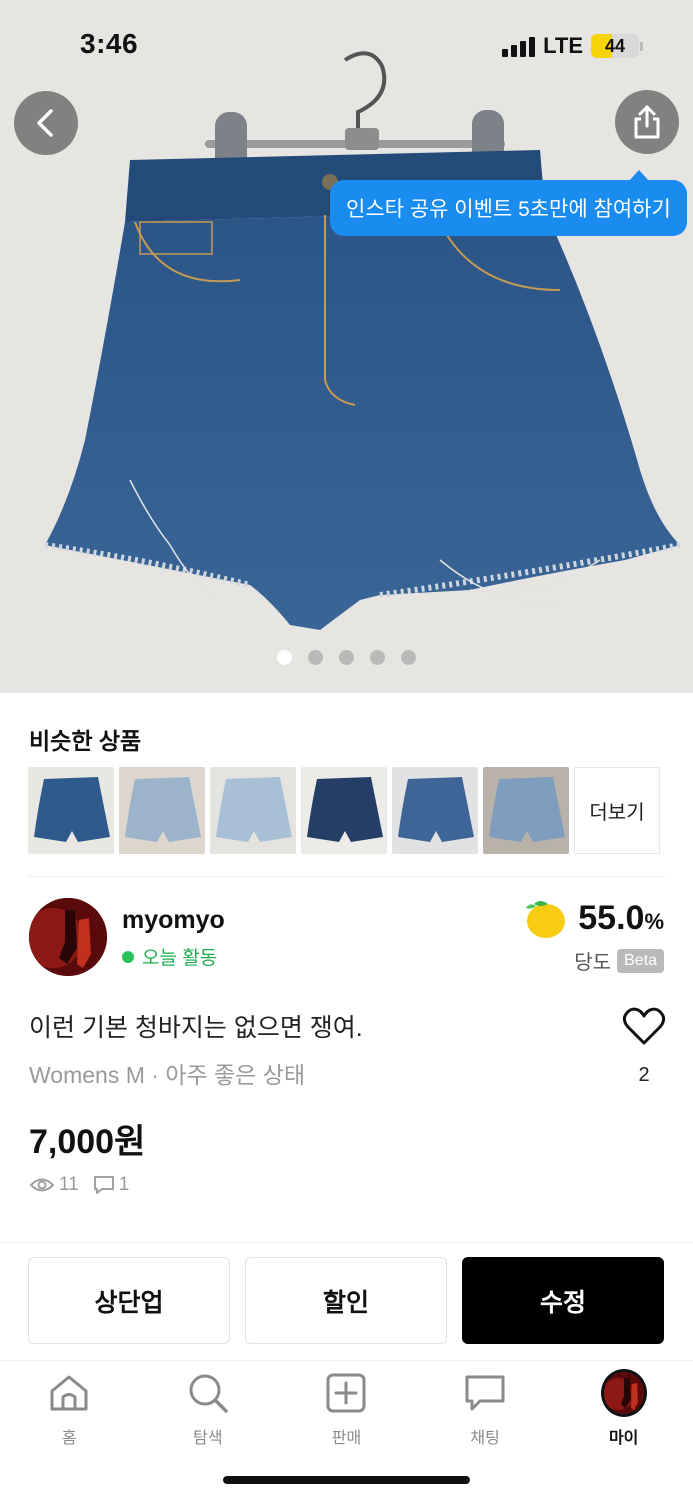  I want to click on home-indicator, so click(346, 1480).